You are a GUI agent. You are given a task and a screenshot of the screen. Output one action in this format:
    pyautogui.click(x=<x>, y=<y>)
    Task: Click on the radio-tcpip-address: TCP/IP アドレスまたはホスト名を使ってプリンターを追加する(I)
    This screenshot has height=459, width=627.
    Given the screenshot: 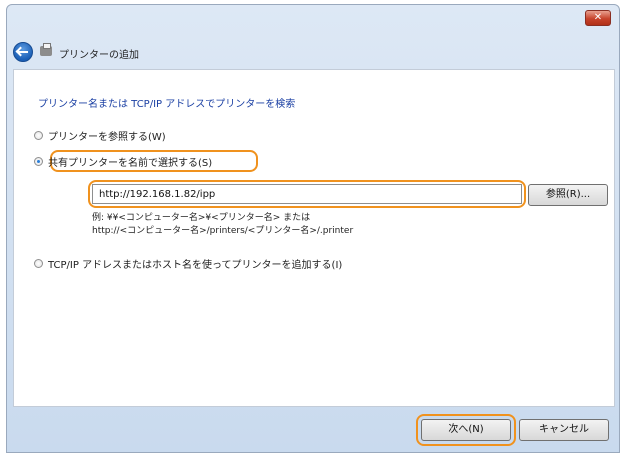 What is the action you would take?
    pyautogui.click(x=188, y=263)
    